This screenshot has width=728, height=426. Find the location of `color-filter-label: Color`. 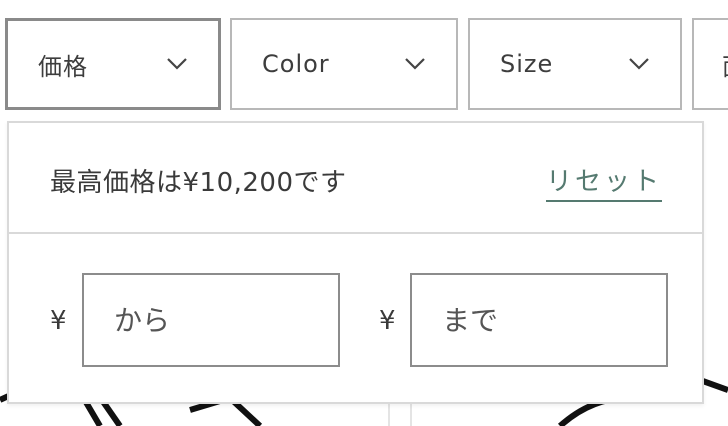

color-filter-label: Color is located at coordinates (296, 64).